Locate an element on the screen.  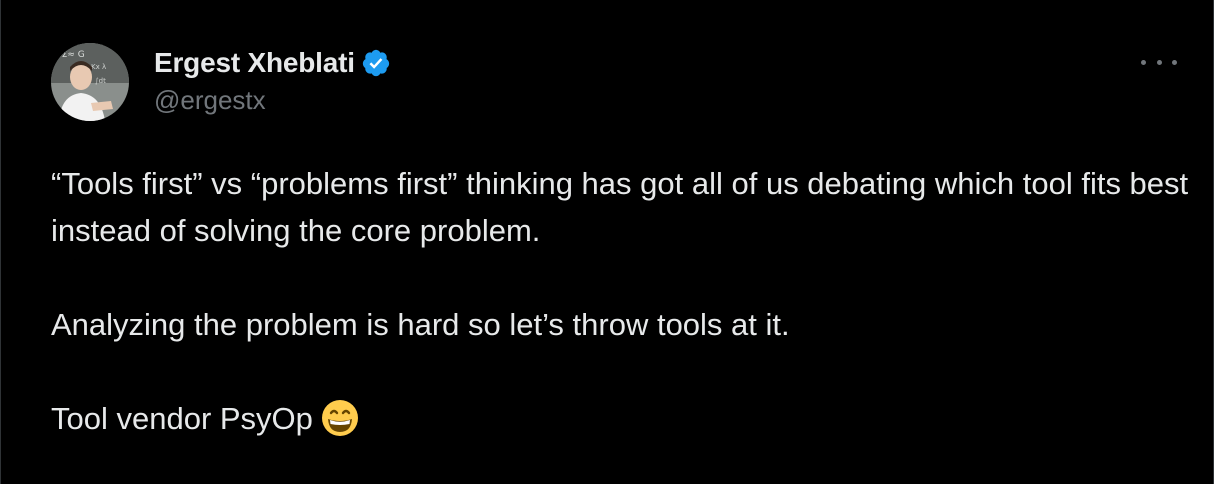
svg-text: ∂Σ≈ G is located at coordinates (71, 55).